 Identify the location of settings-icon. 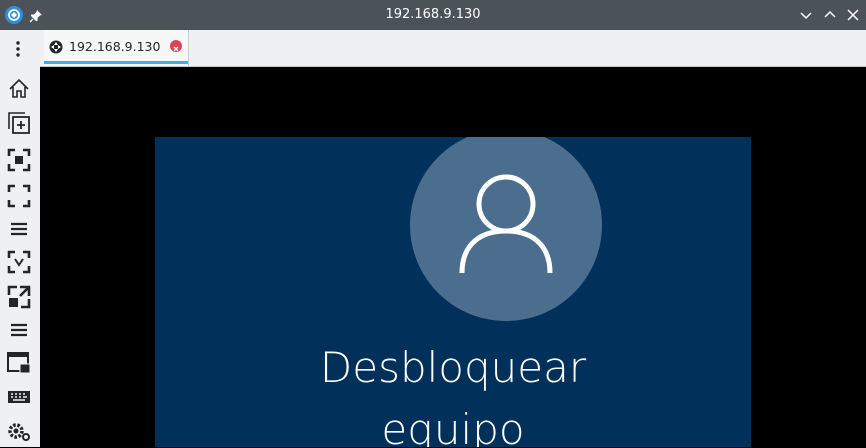
(19, 431).